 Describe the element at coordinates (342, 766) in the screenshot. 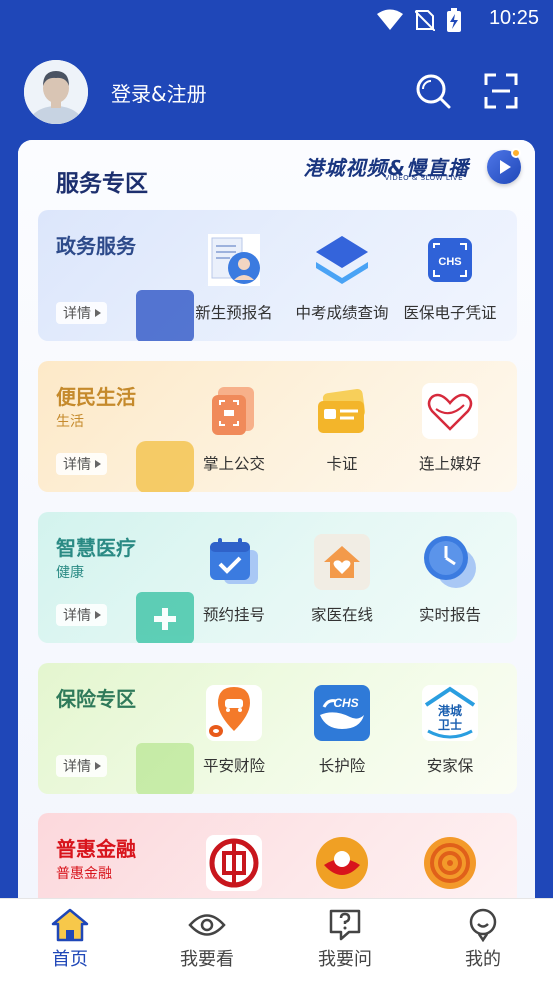

I see `service-label: 长护险` at that location.